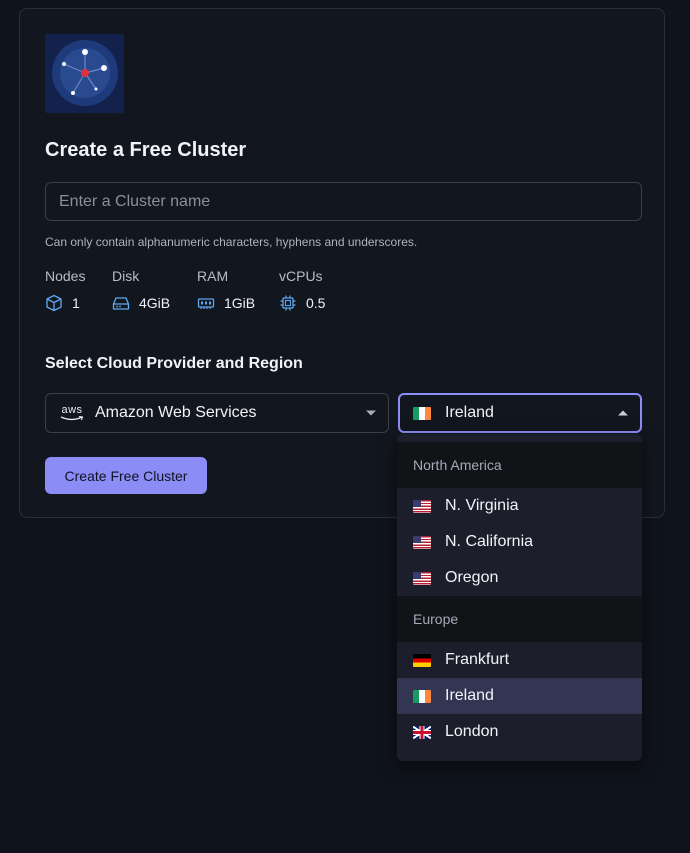  Describe the element at coordinates (519, 732) in the screenshot. I see `region-option-london: London` at that location.